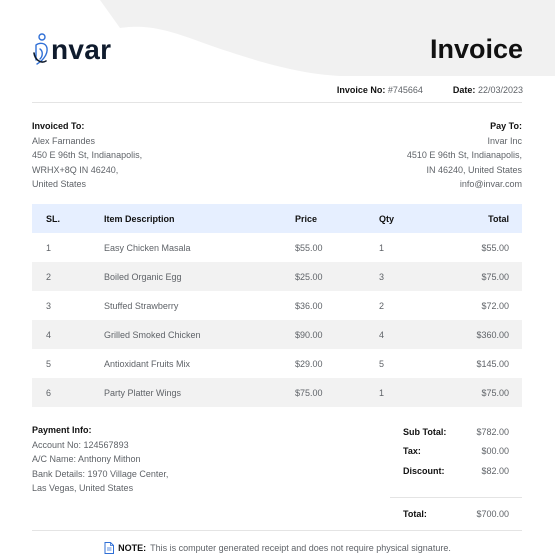  I want to click on cell-price: $36.00, so click(309, 305).